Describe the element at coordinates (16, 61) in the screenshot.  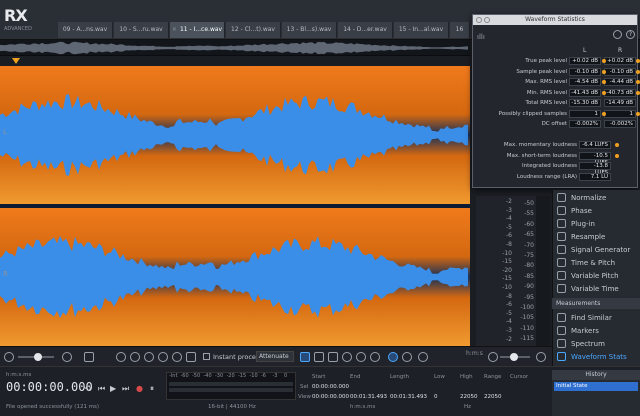
I see `playhead-marker` at that location.